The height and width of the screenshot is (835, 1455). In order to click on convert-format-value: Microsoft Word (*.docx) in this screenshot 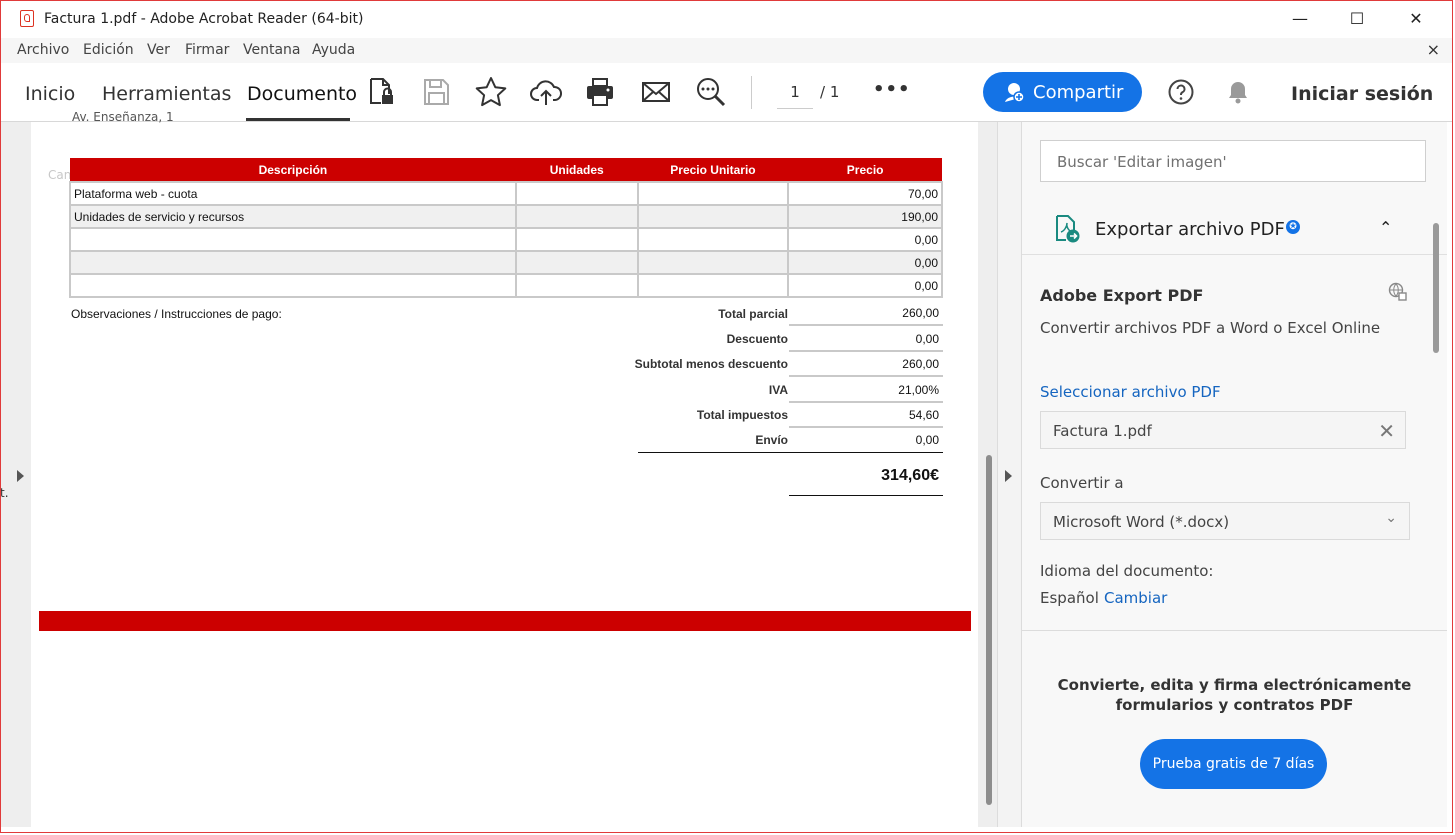, I will do `click(1141, 522)`.